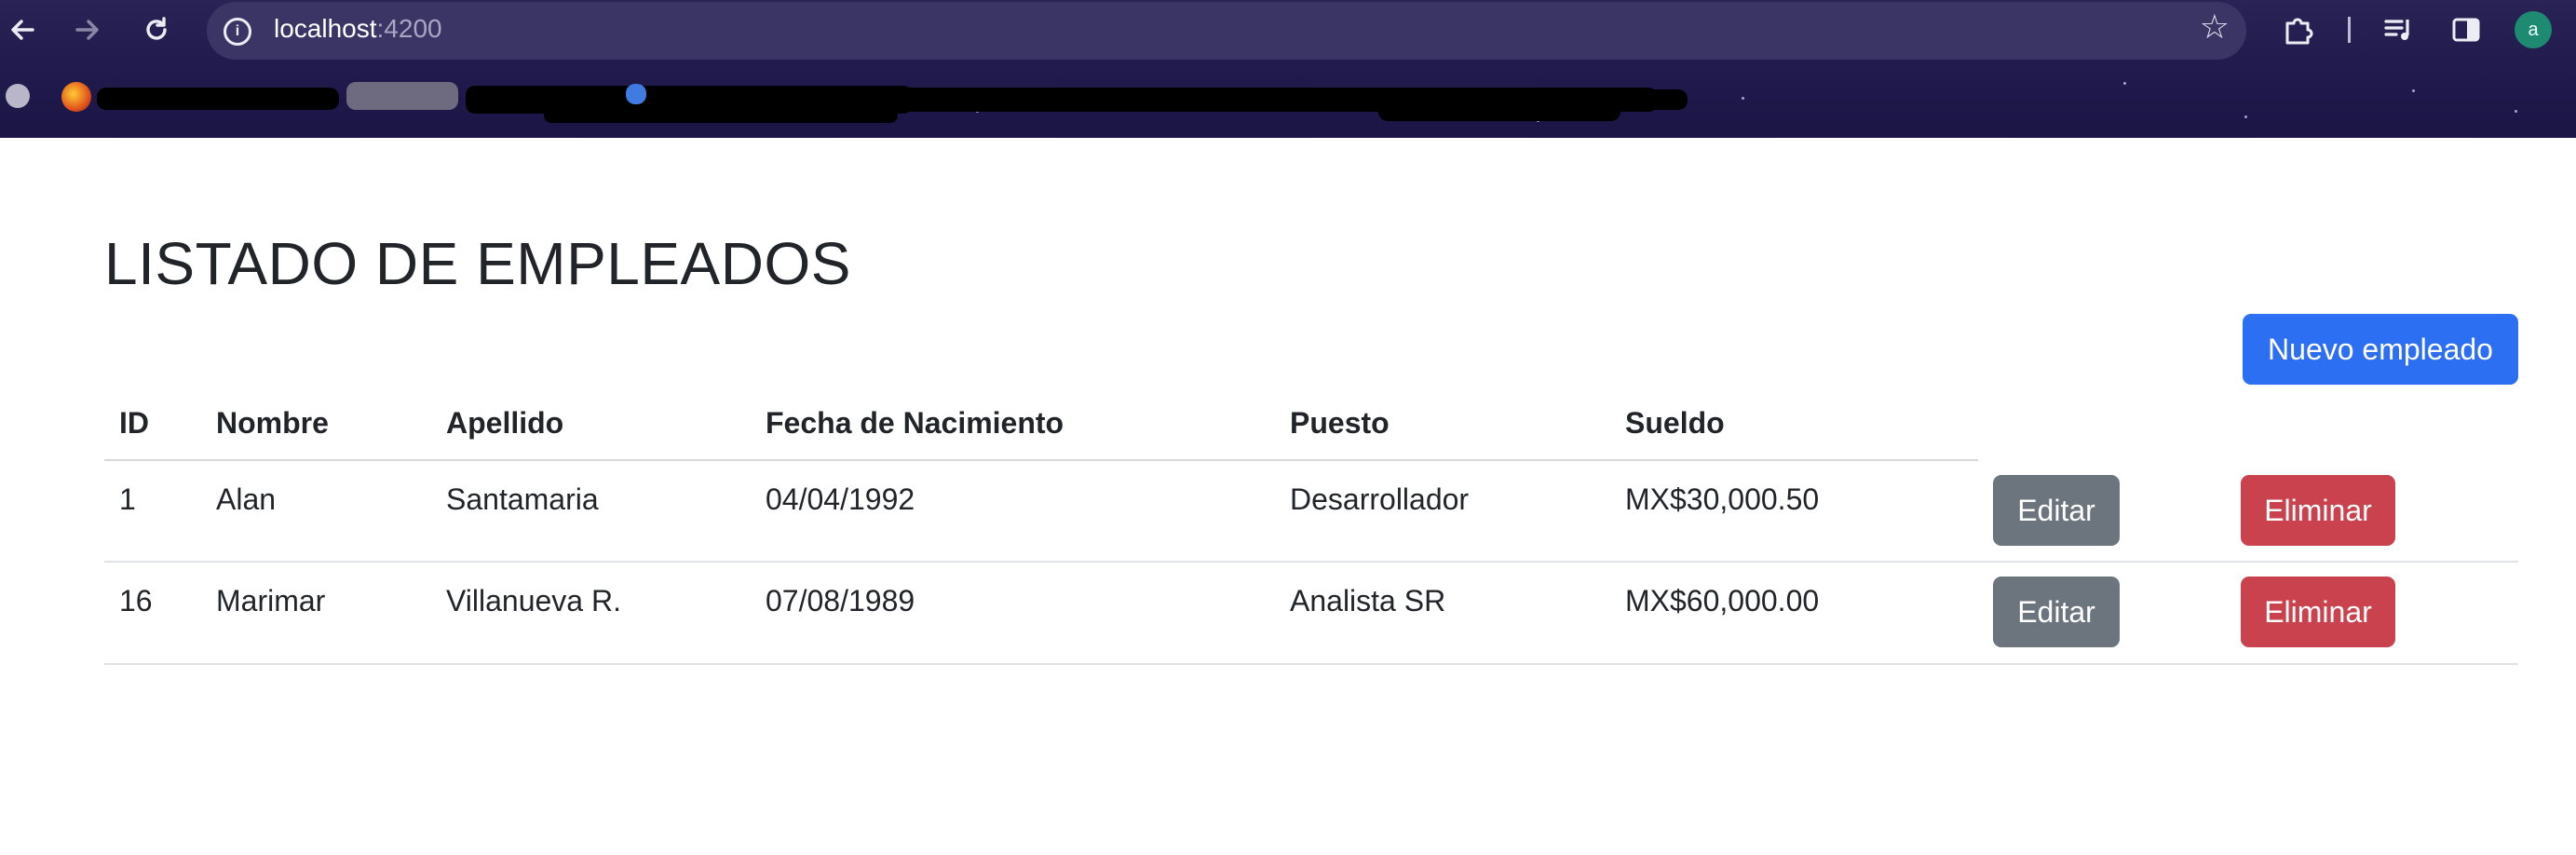 The height and width of the screenshot is (855, 2576). What do you see at coordinates (522, 499) in the screenshot?
I see `cell-apellido: Santamaria` at bounding box center [522, 499].